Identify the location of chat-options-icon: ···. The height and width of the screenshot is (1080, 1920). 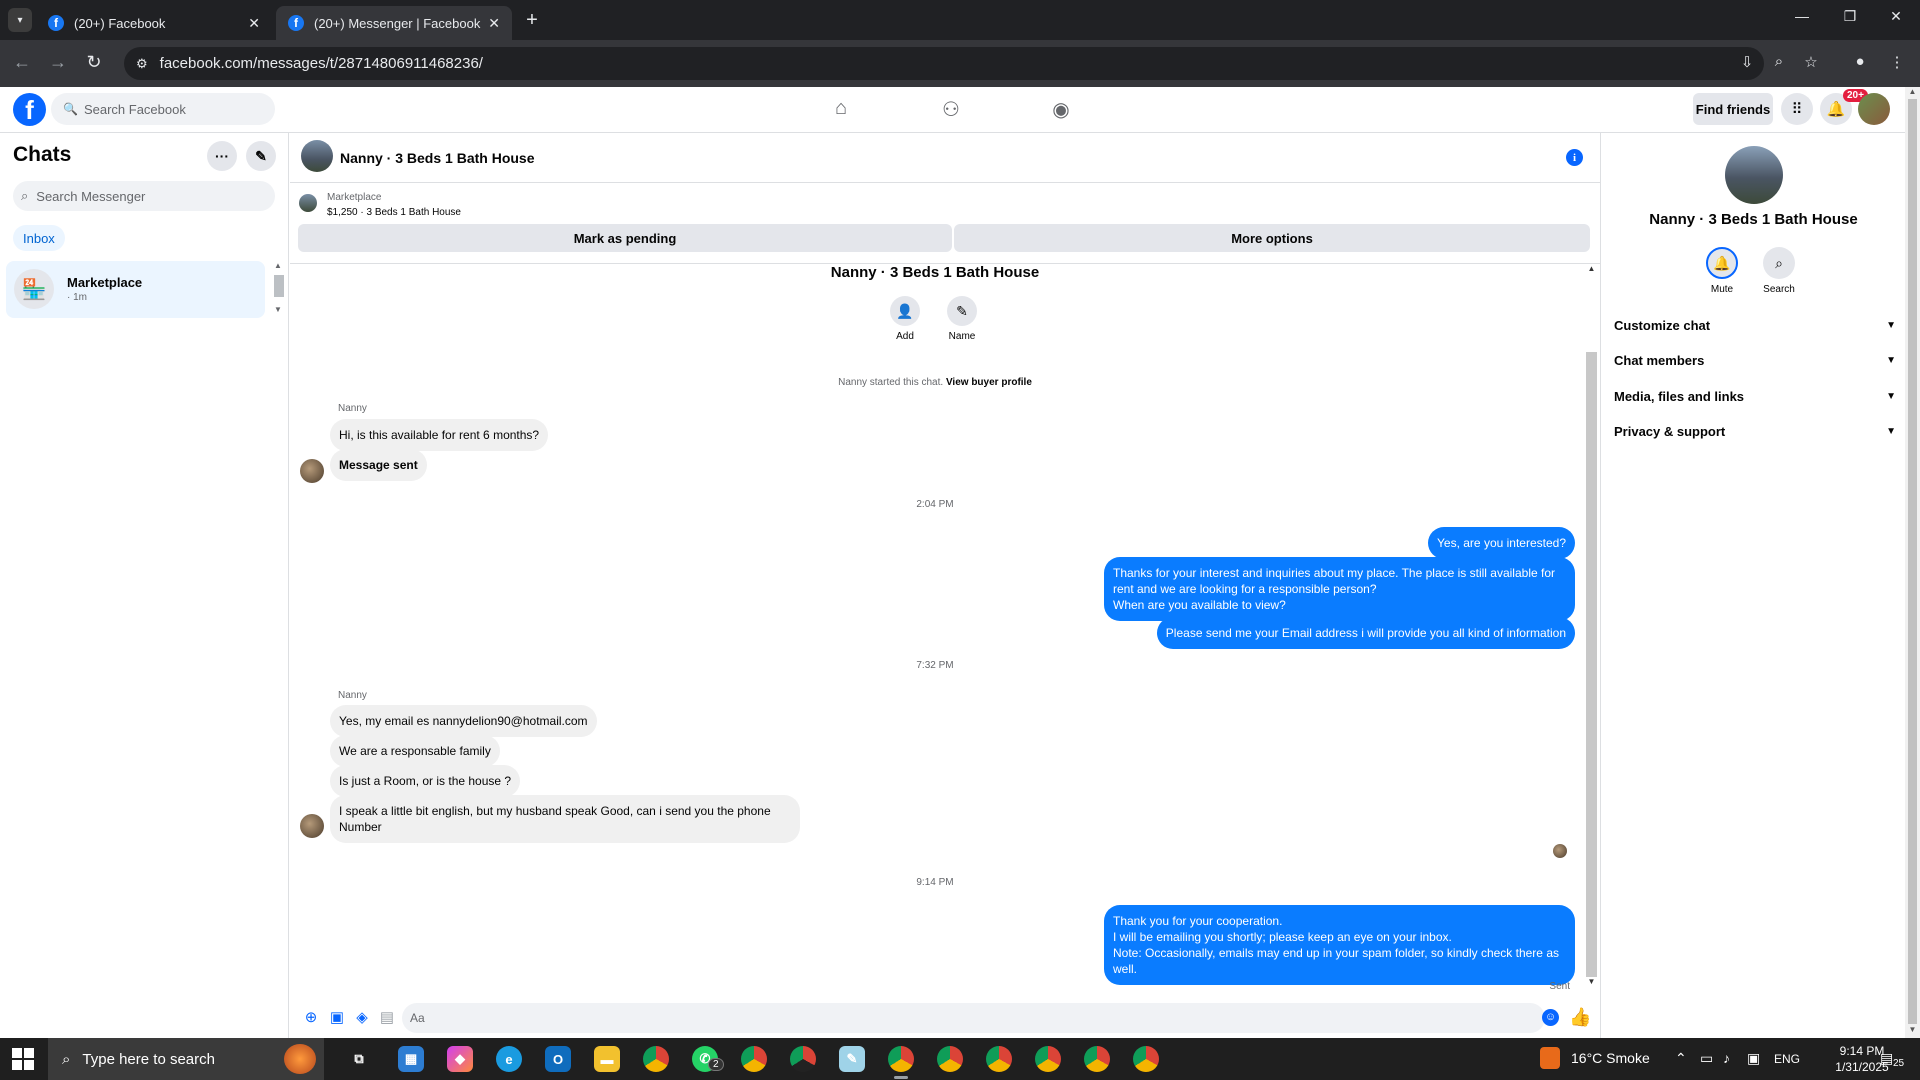
(222, 156).